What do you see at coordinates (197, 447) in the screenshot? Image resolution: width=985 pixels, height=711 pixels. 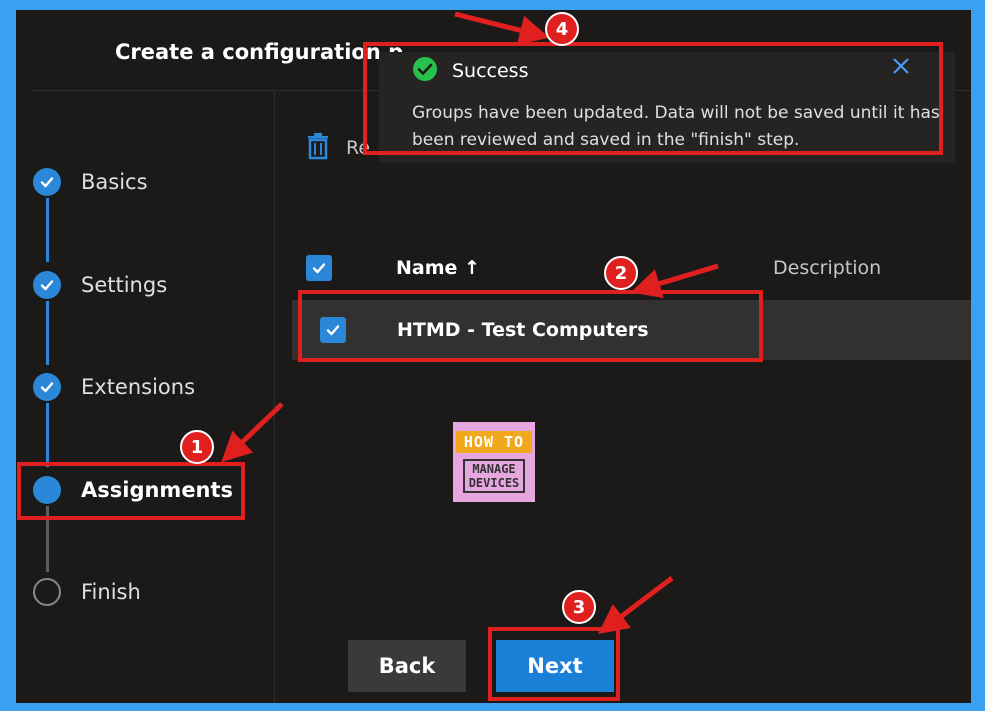 I see `annotation-badge: 1` at bounding box center [197, 447].